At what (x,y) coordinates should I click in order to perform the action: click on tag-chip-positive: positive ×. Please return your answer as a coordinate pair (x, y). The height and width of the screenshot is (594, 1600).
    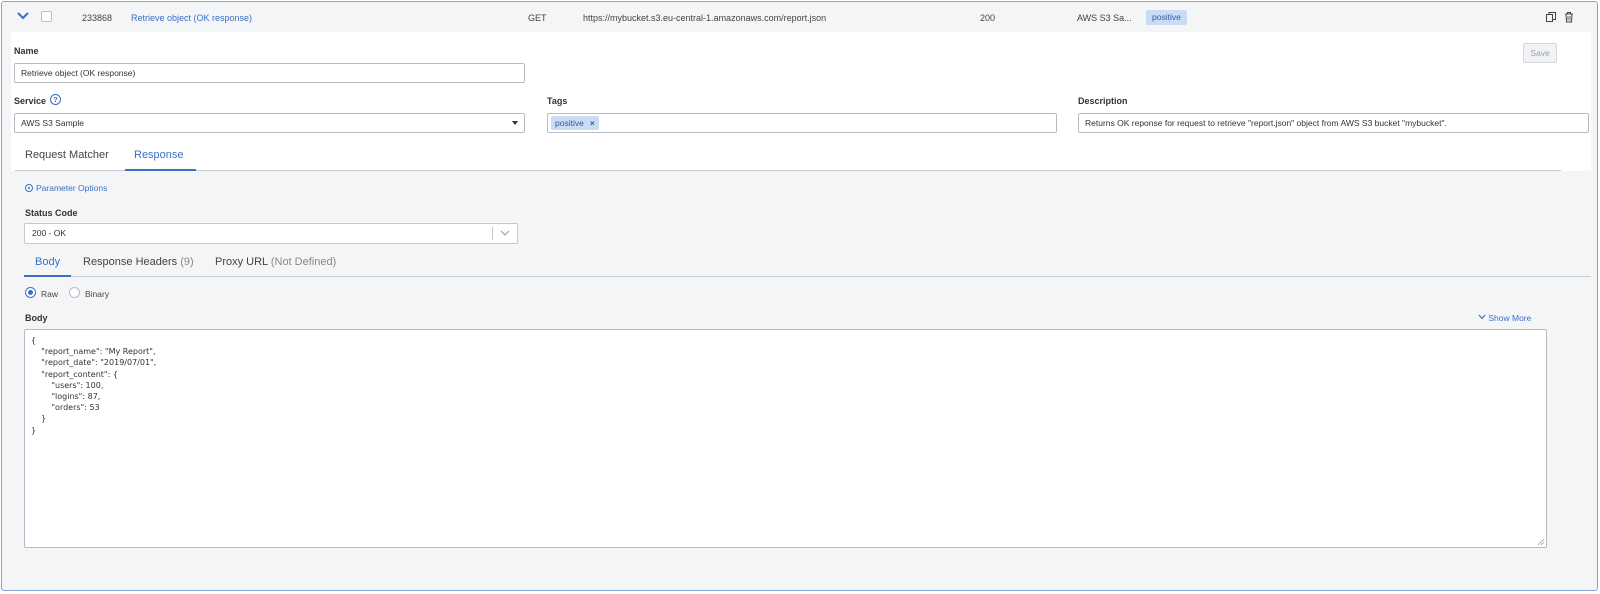
    Looking at the image, I should click on (575, 123).